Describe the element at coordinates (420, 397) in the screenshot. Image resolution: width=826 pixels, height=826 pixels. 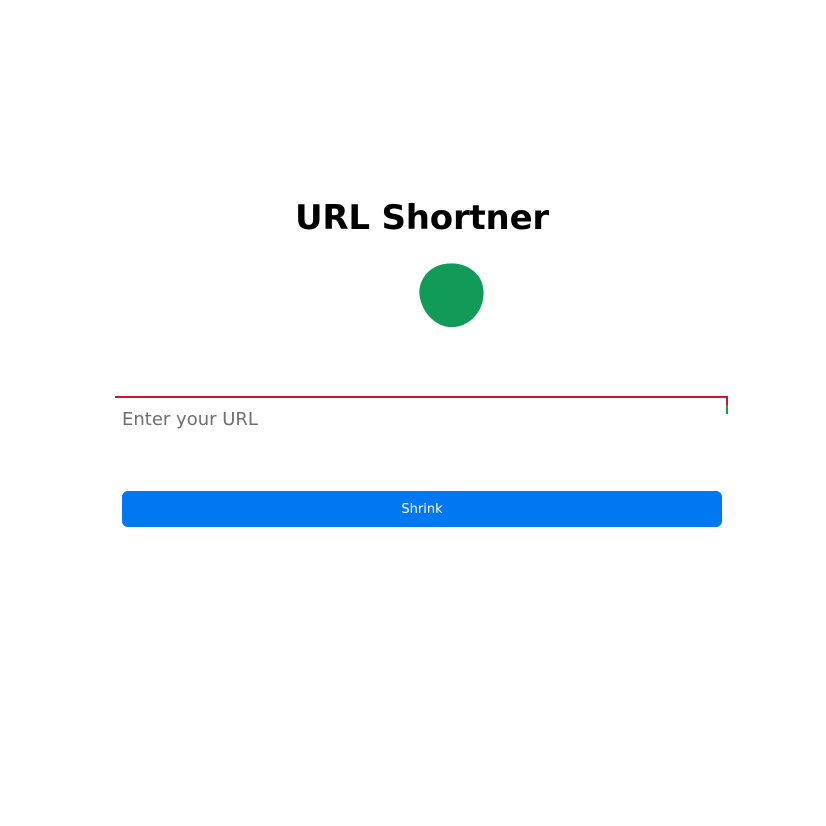
I see `input-border-top` at that location.